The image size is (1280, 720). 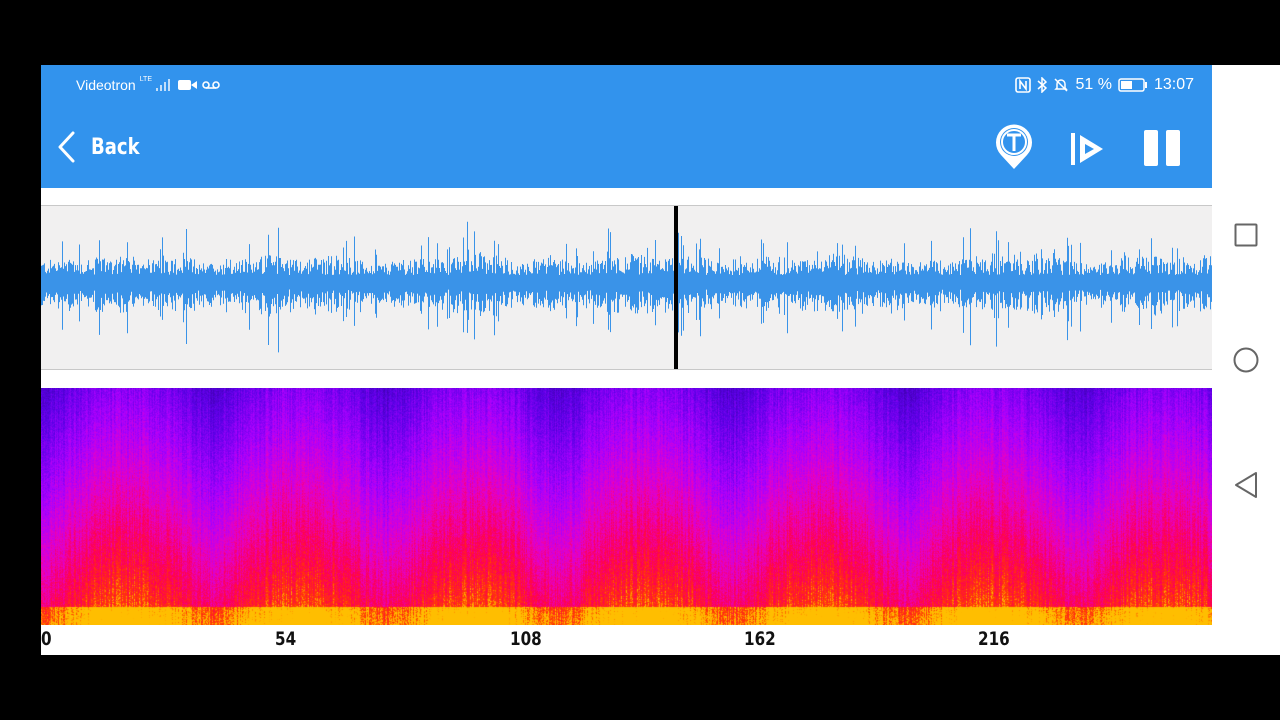 I want to click on clock: 13:07, so click(x=1173, y=84).